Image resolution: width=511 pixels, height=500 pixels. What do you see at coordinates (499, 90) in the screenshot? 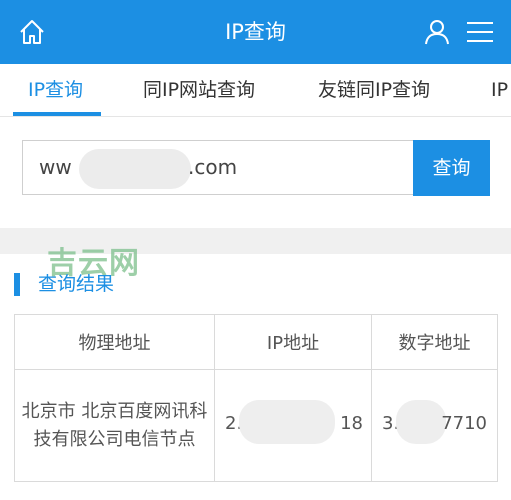
I see `tab-ip-more: IP` at bounding box center [499, 90].